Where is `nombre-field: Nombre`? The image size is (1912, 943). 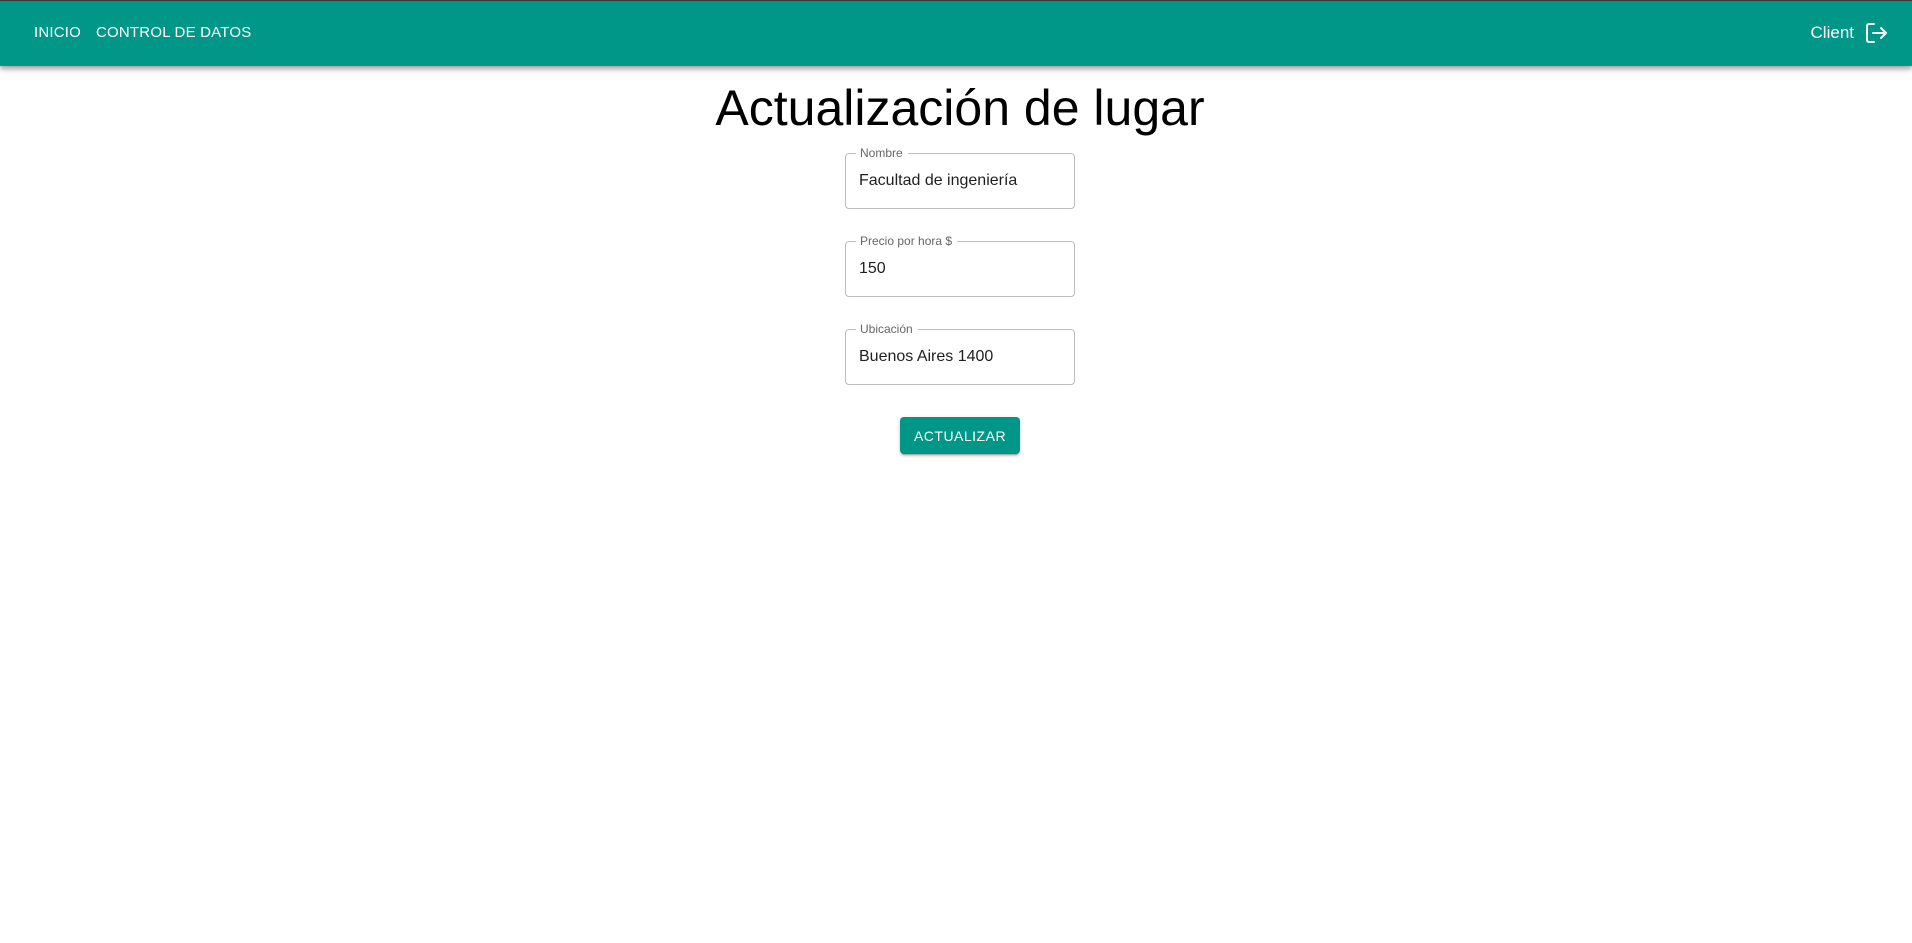
nombre-field: Nombre is located at coordinates (960, 177).